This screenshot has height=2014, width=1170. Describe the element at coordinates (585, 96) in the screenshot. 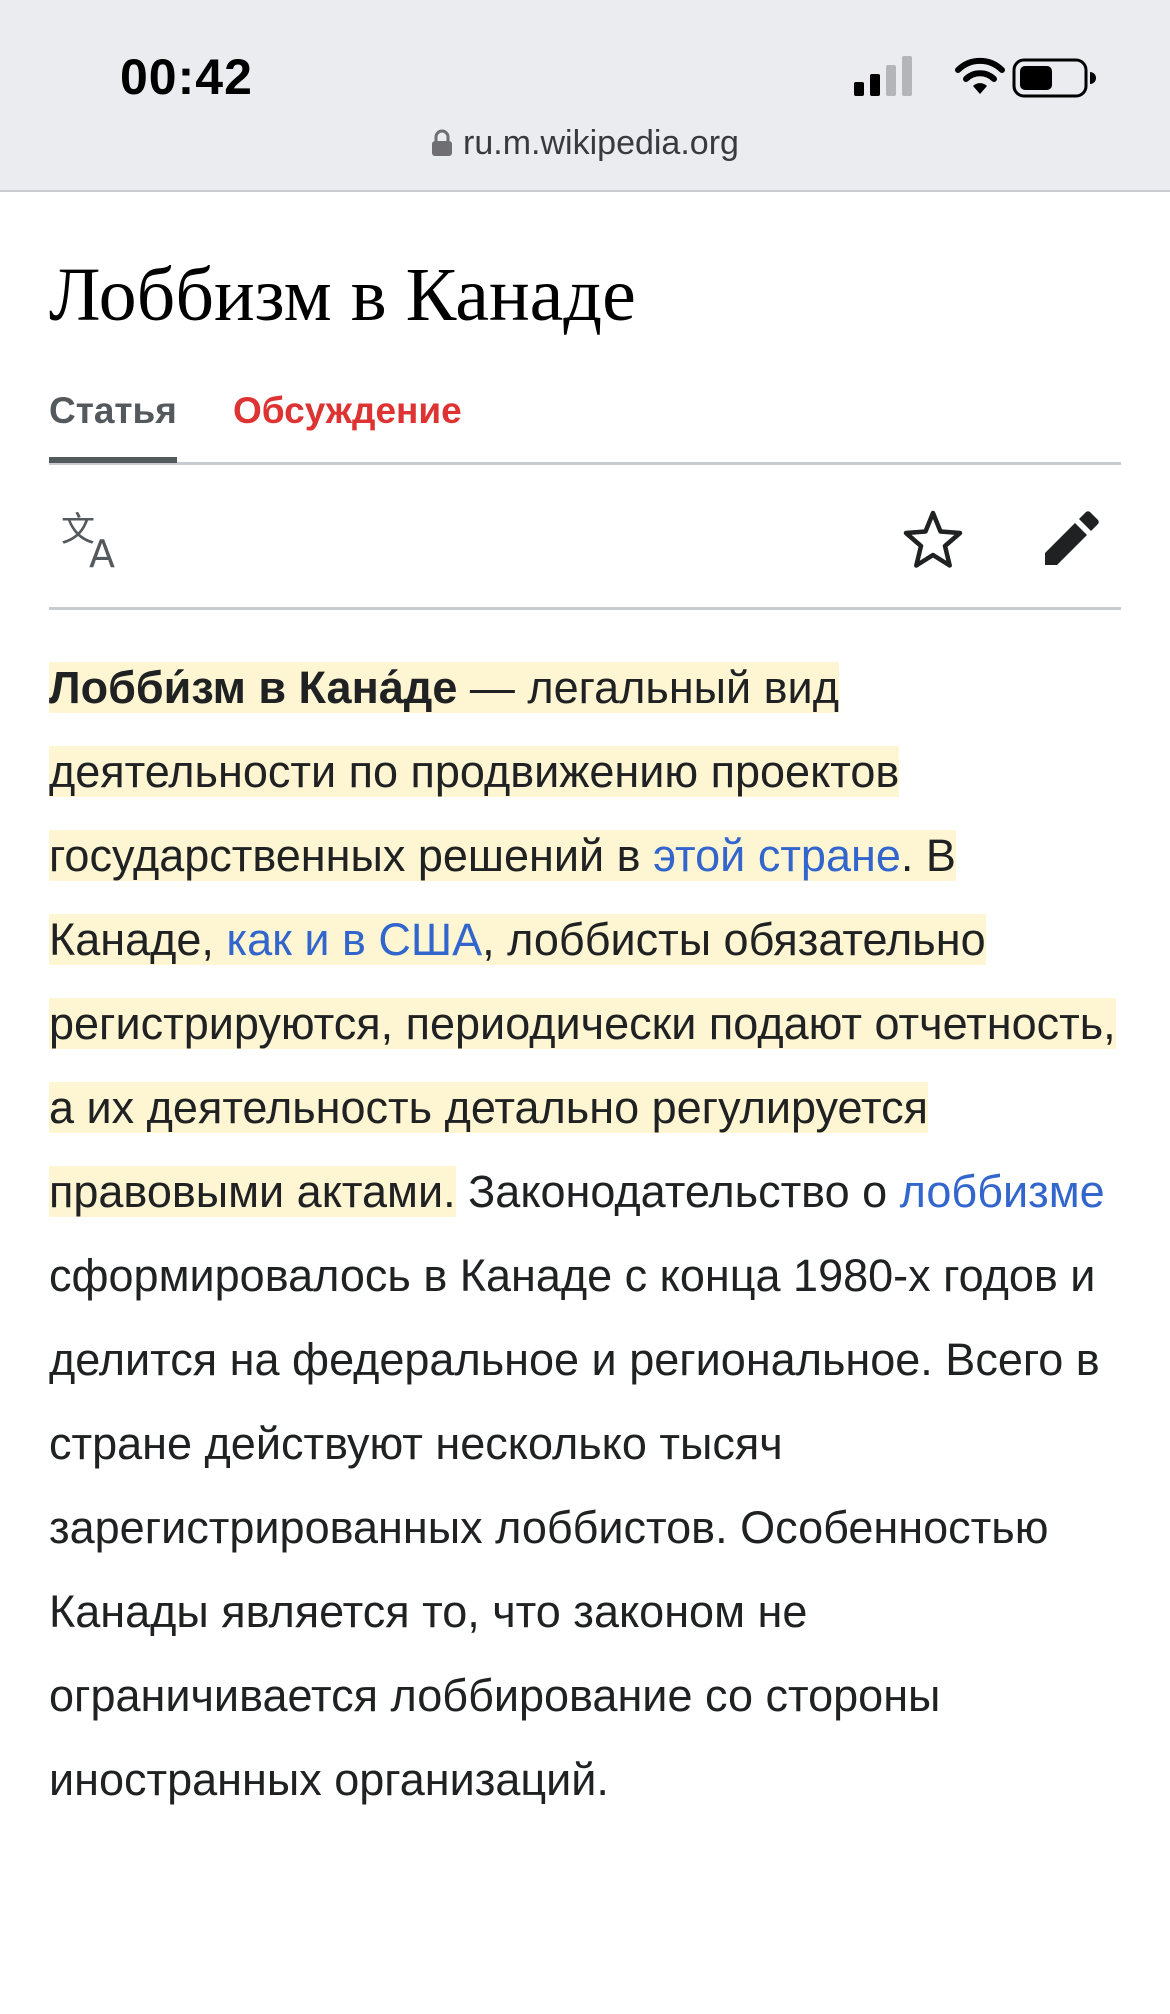

I see `browser-status-bar: 00:42 ru.m.wikipedia.org` at that location.